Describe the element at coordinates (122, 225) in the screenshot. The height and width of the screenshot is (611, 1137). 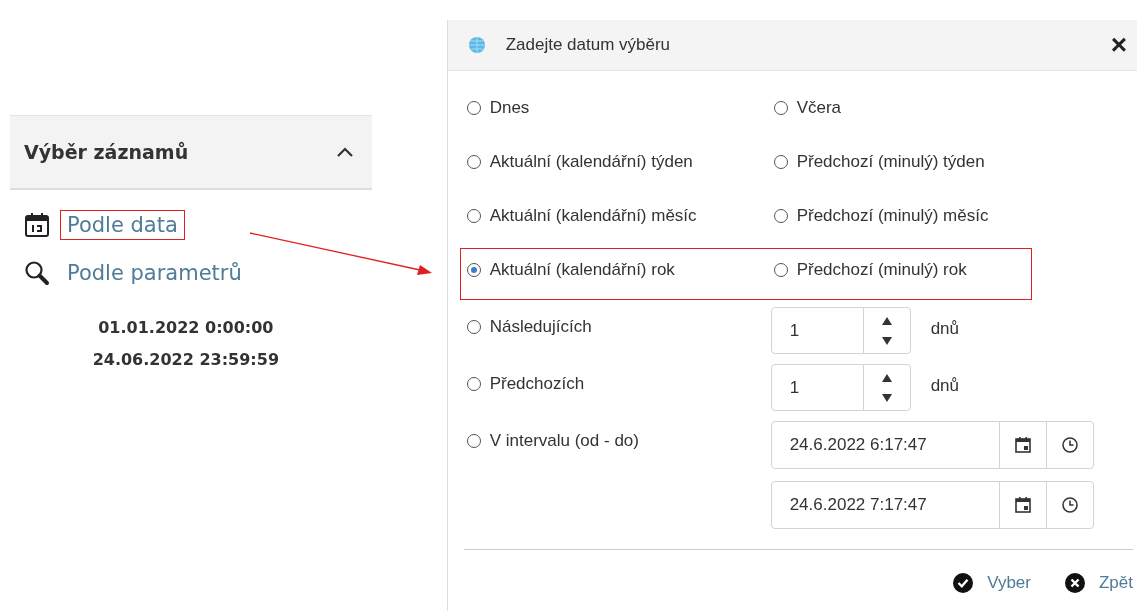
I see `link: Podle data` at that location.